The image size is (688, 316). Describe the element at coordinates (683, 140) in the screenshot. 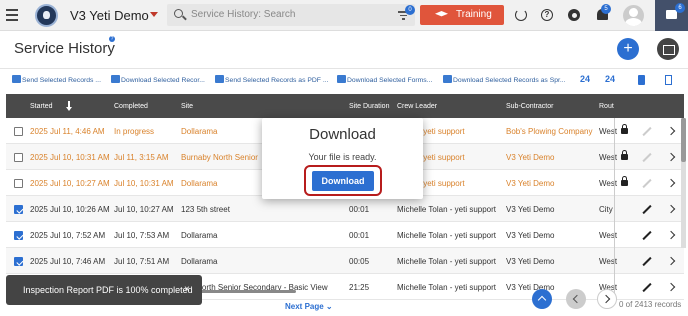

I see `scroll-thumb` at that location.